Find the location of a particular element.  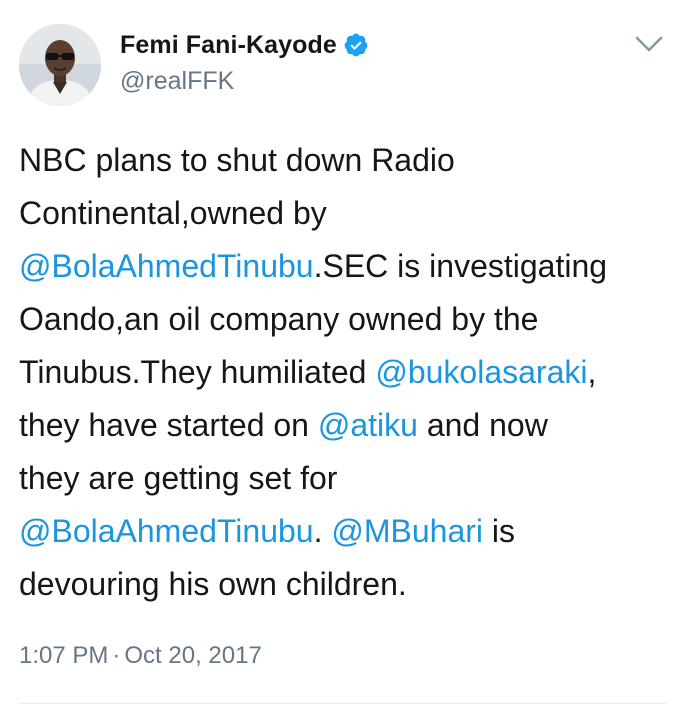

tweet-text-segment: .SEC is investigating is located at coordinates (460, 266).